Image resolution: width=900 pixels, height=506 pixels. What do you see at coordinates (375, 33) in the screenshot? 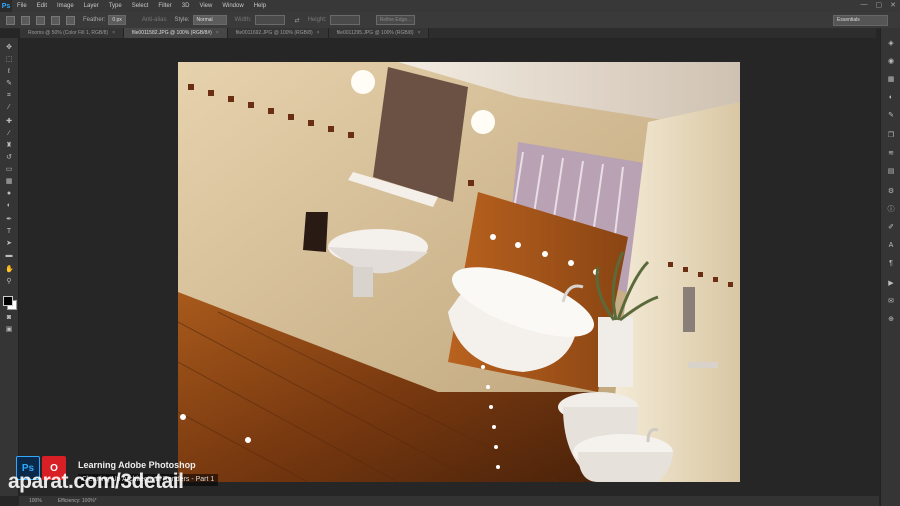
I see `doc-tab-label: file0011295.JPG @ 100% (RGB/8)` at bounding box center [375, 33].